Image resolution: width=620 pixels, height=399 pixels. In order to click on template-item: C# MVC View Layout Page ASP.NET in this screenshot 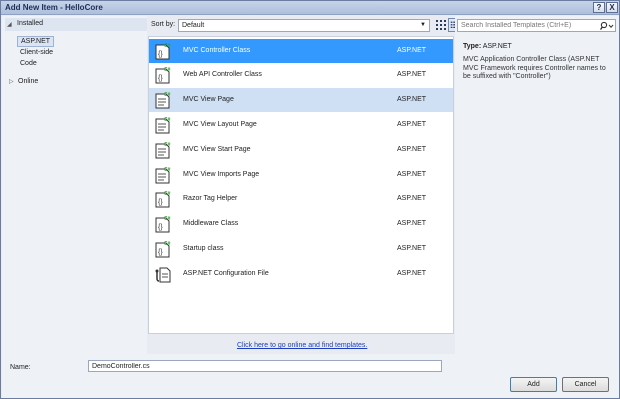, I will do `click(301, 125)`.